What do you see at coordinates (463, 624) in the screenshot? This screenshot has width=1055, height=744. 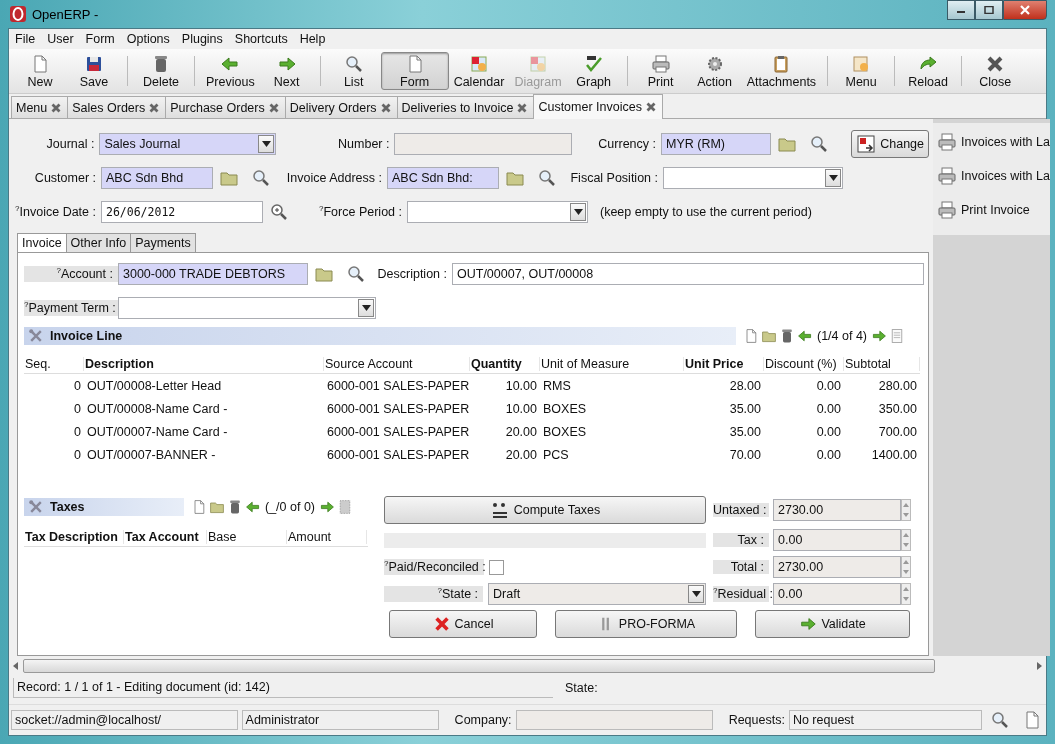 I see `cancel-button: Cancel` at bounding box center [463, 624].